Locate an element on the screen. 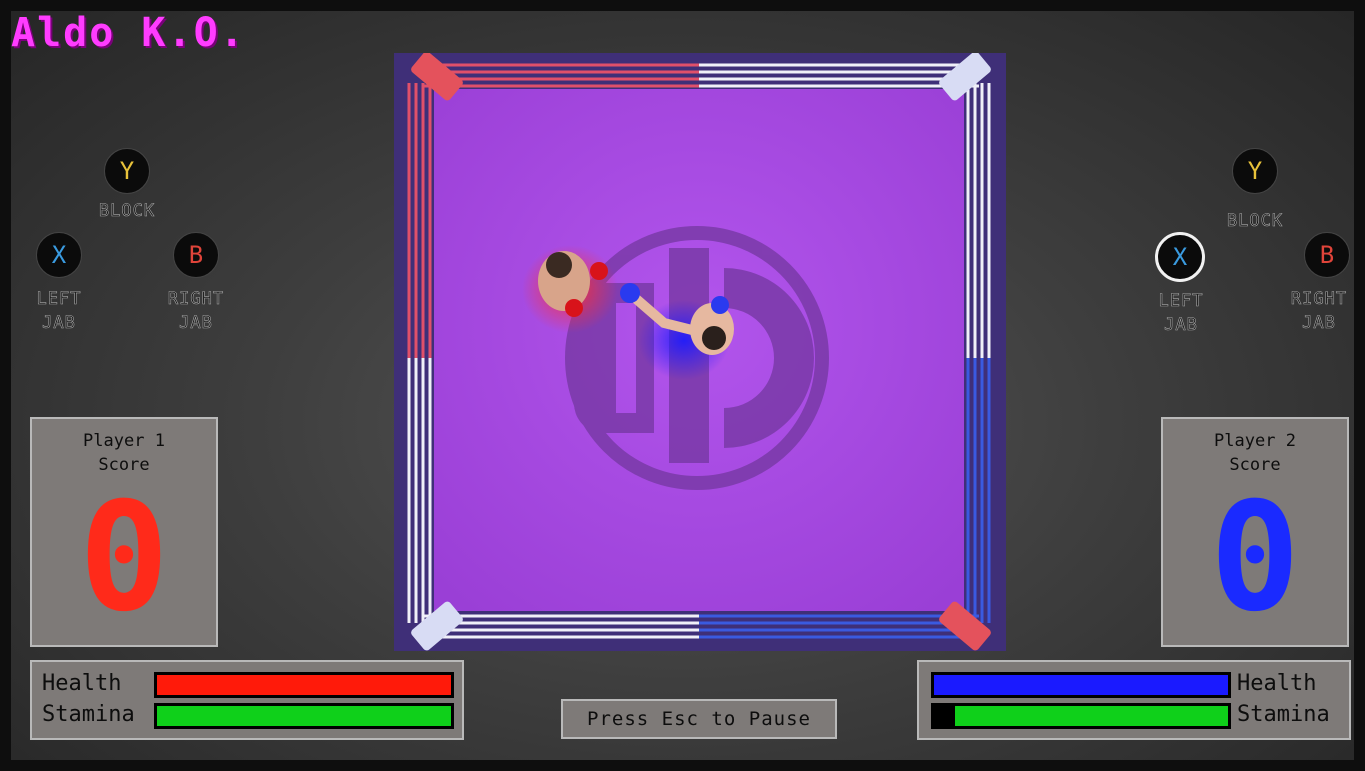 This screenshot has height=771, width=1365. player2-stats-panel: Health Stamina is located at coordinates (1134, 700).